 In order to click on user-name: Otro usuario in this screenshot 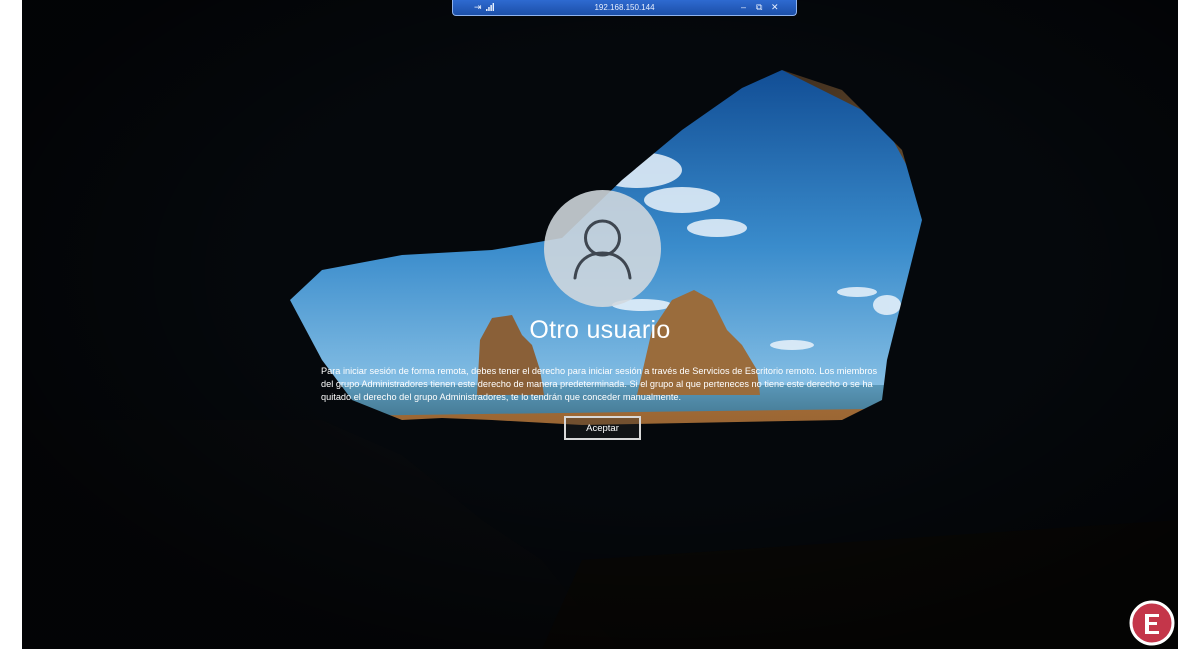, I will do `click(600, 330)`.